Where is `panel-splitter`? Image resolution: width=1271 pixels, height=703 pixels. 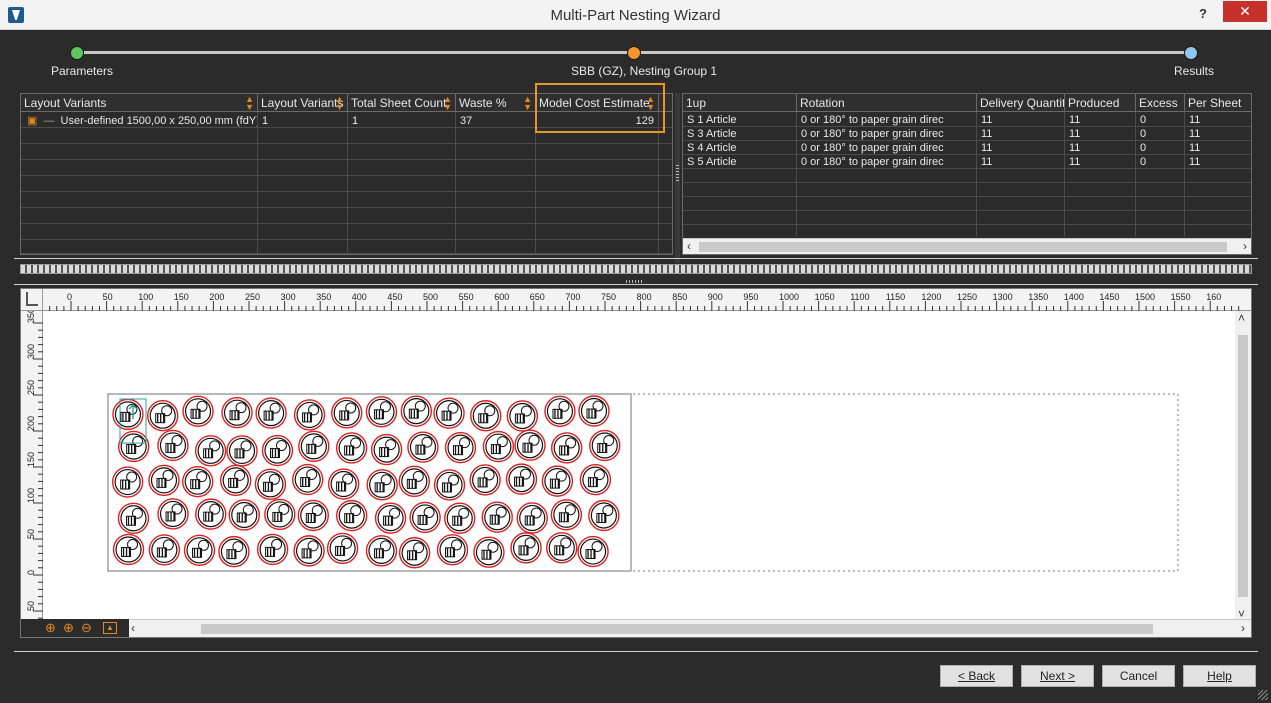
panel-splitter is located at coordinates (636, 269).